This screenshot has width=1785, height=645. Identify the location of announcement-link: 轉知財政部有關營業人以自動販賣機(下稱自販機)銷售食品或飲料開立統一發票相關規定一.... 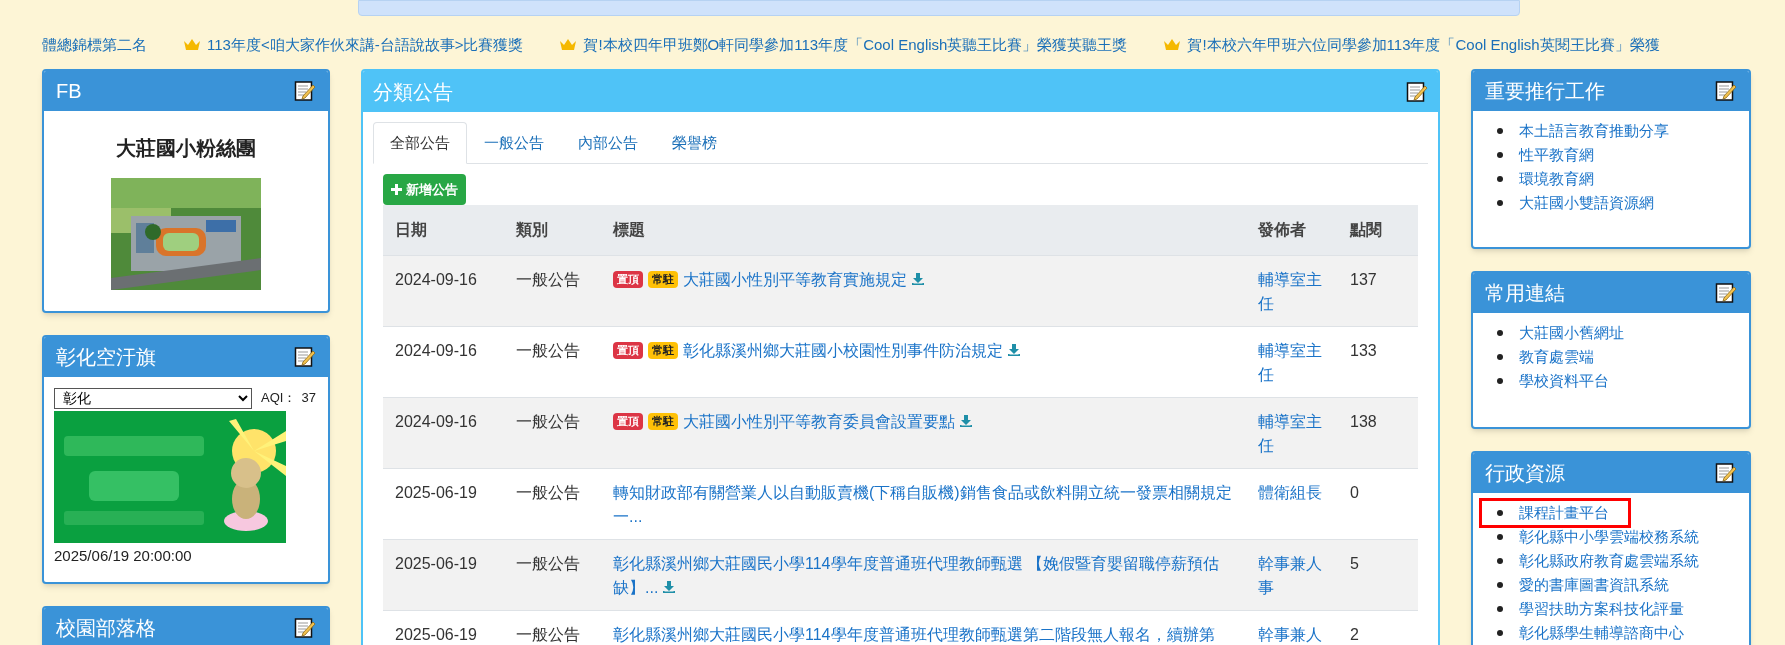
(923, 504).